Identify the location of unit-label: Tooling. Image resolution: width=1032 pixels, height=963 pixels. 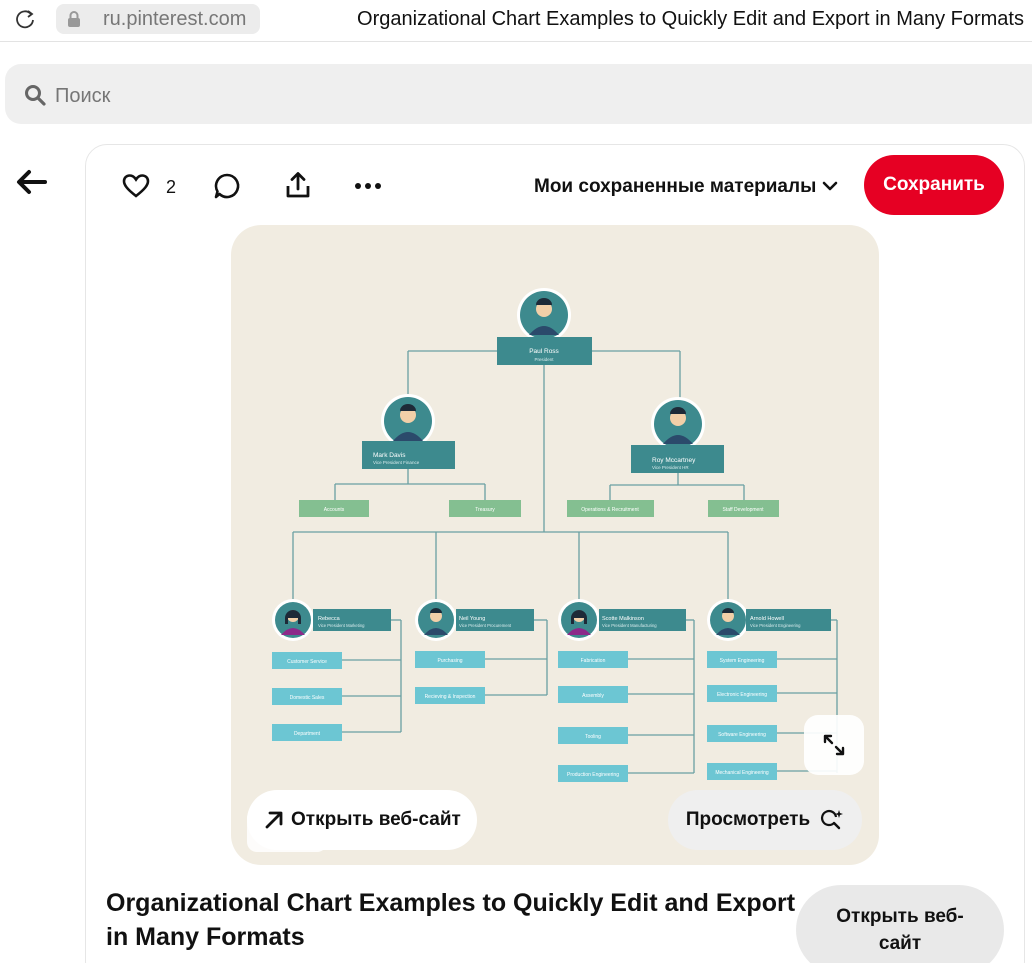
(593, 737).